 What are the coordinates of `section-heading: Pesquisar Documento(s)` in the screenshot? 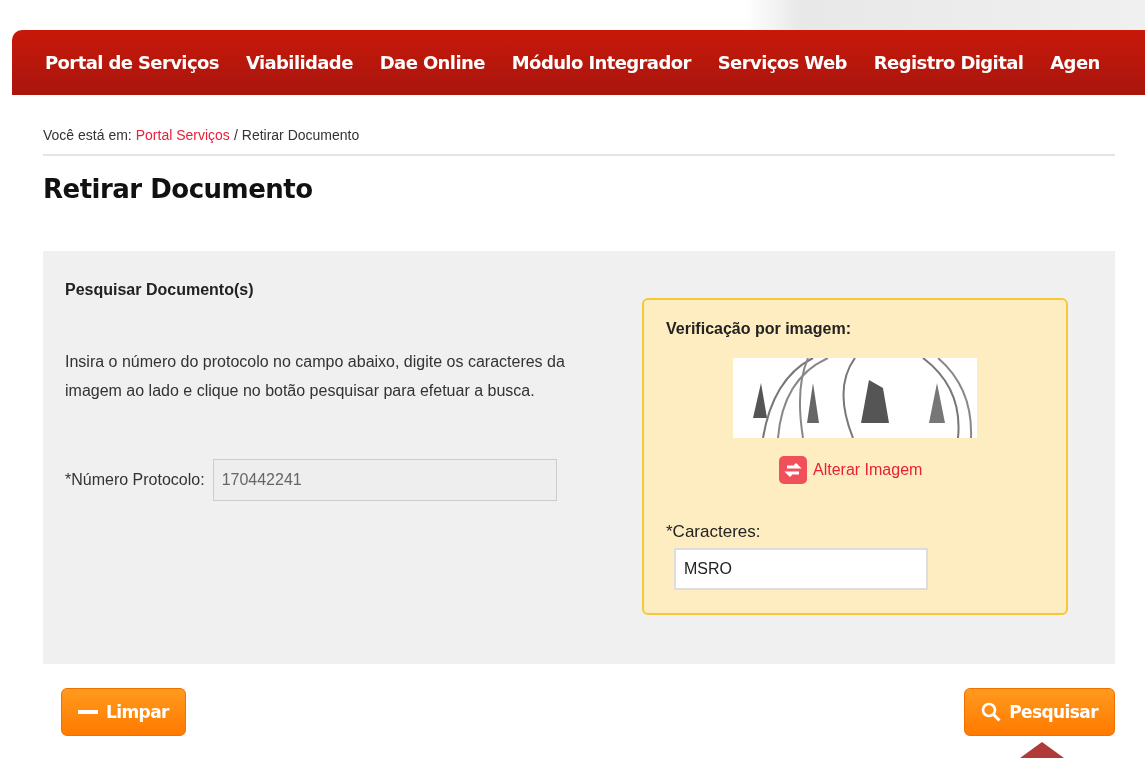 It's located at (160, 290).